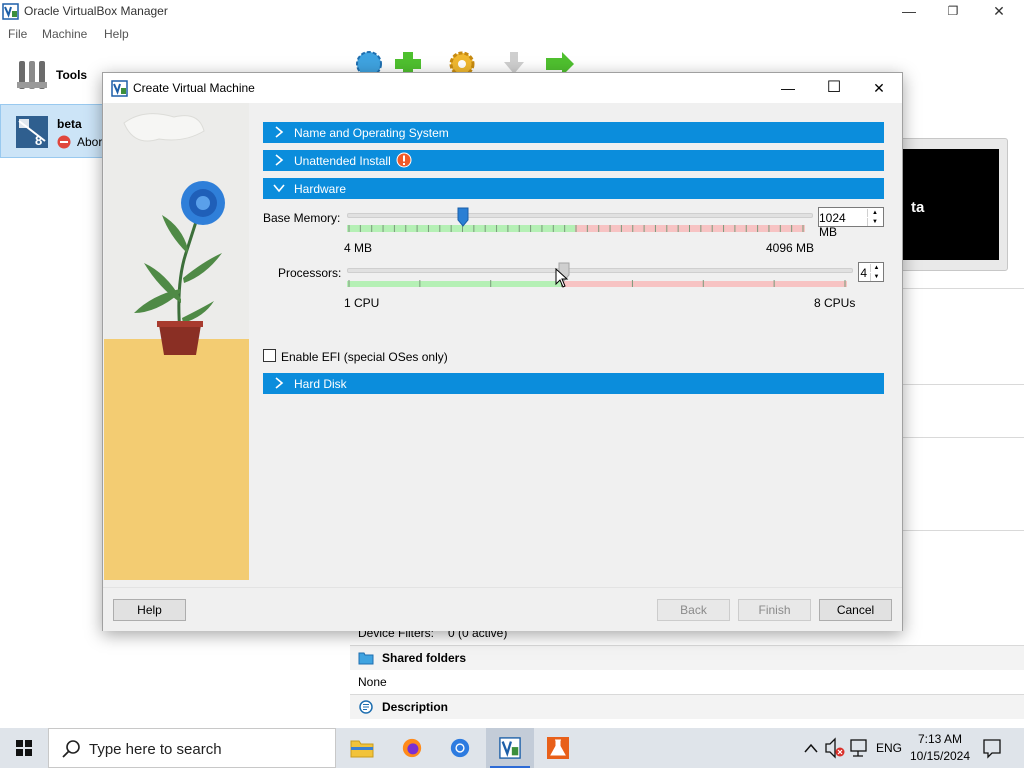  What do you see at coordinates (64, 142) in the screenshot?
I see `aborted-state-icon` at bounding box center [64, 142].